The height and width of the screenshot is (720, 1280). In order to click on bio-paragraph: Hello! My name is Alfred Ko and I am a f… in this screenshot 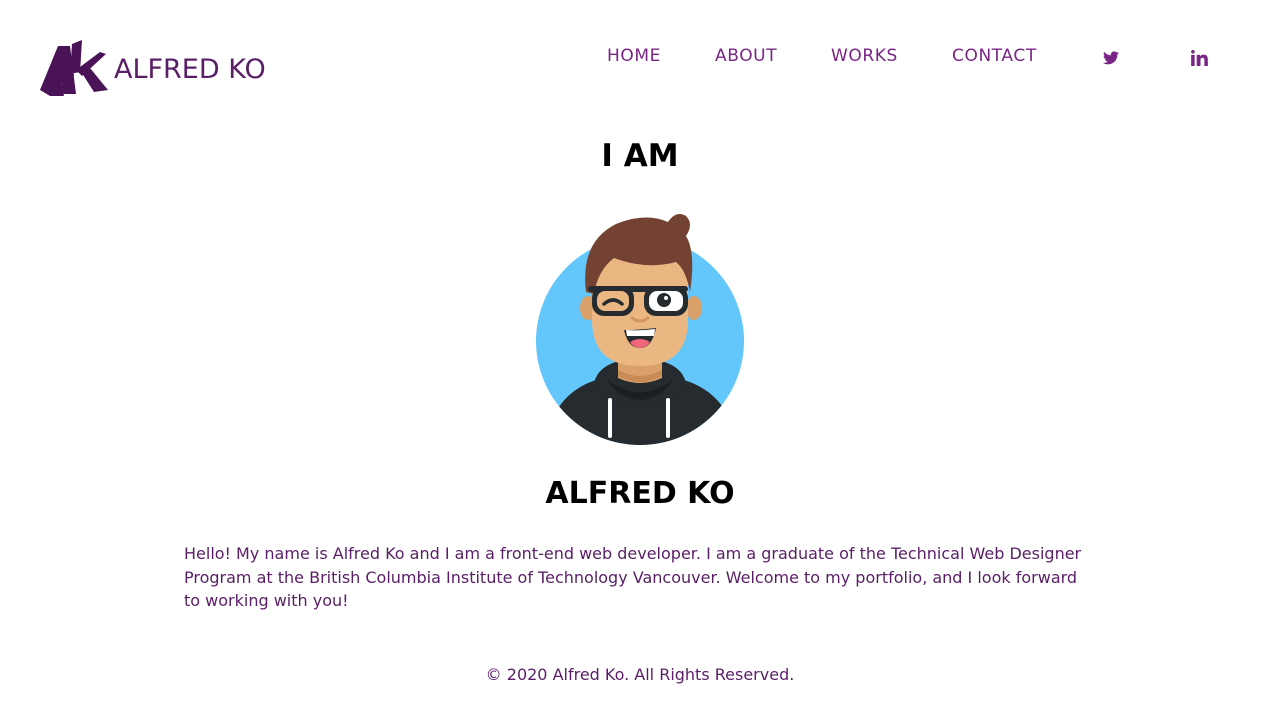, I will do `click(633, 577)`.